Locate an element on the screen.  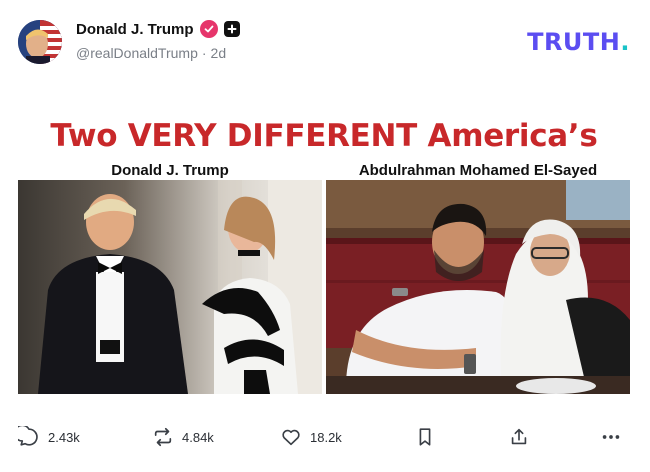
right-caption: Abdulrahman Mohamed El-Sayed is located at coordinates (478, 170).